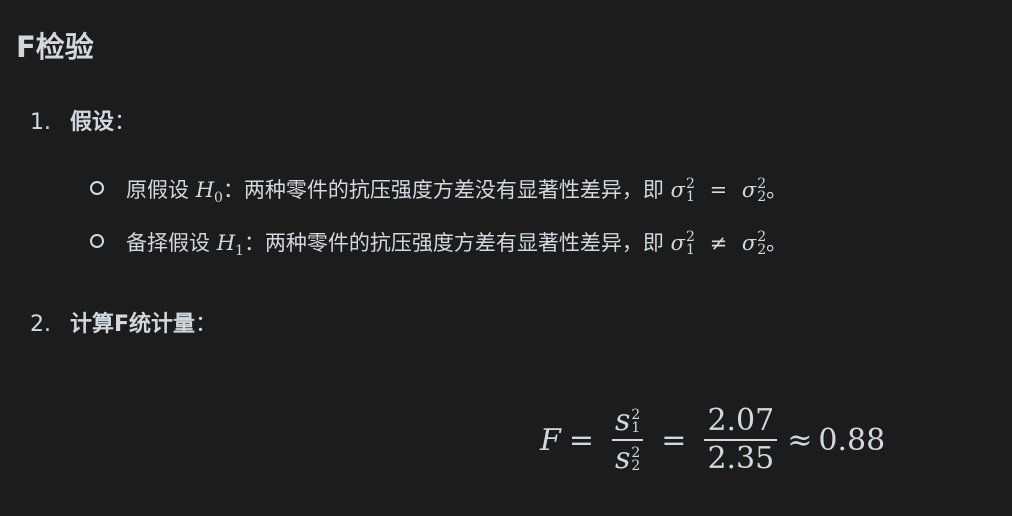 The image size is (1012, 516). Describe the element at coordinates (627, 440) in the screenshot. I see `variance-fraction: s21 s22` at that location.